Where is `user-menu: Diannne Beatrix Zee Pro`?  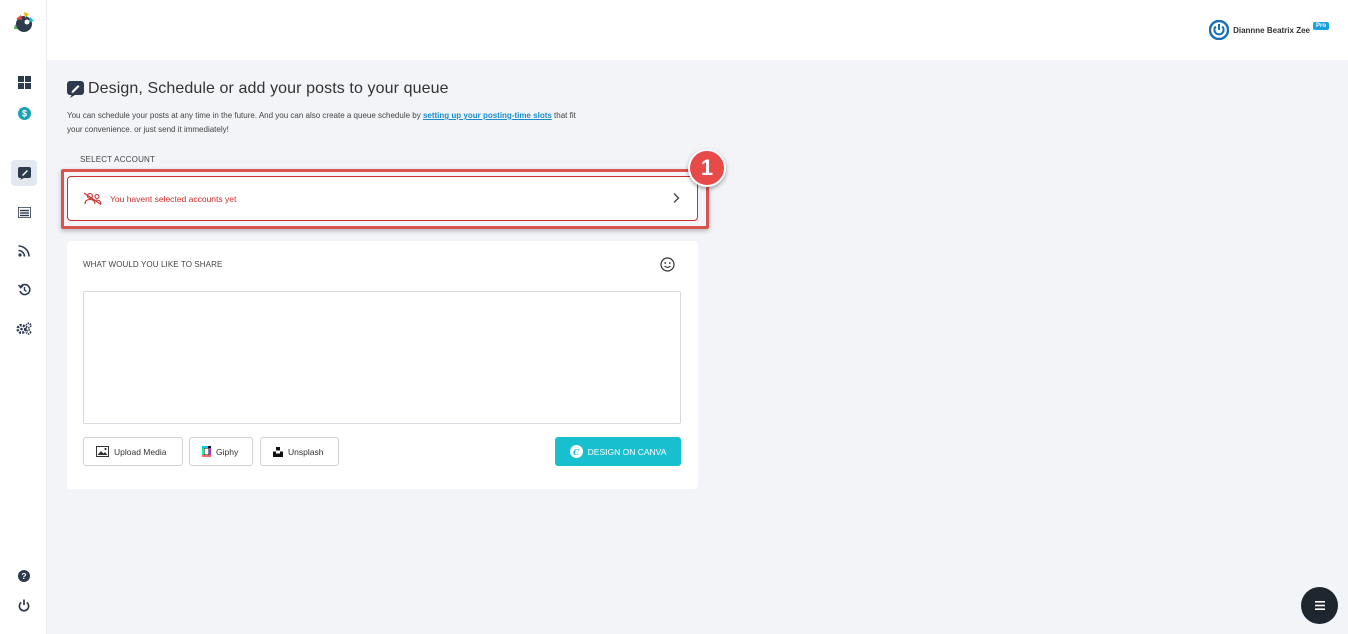 user-menu: Diannne Beatrix Zee Pro is located at coordinates (1269, 30).